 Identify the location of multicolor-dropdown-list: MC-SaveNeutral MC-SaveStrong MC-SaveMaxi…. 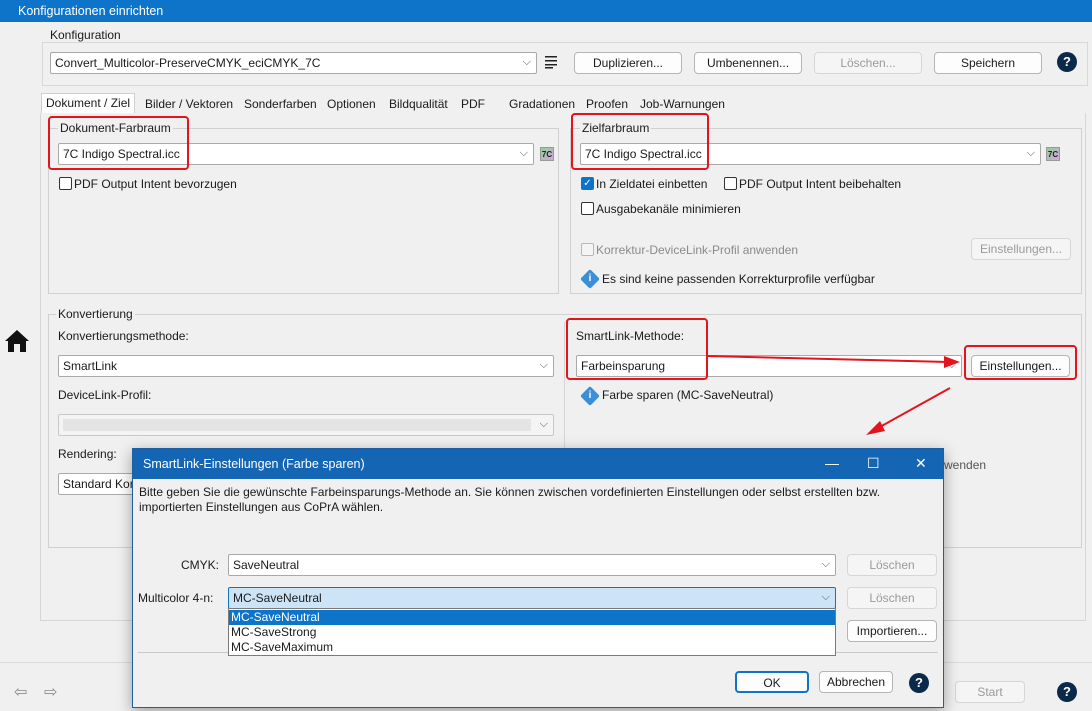
(532, 632).